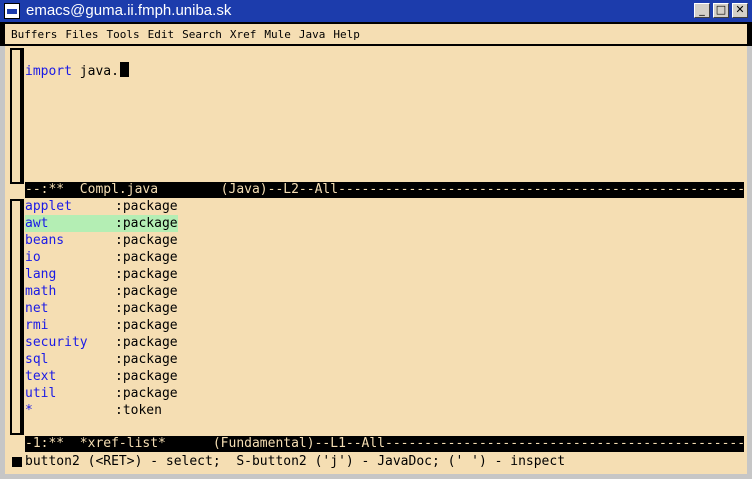  What do you see at coordinates (101, 342) in the screenshot?
I see `xref-item: security:package` at bounding box center [101, 342].